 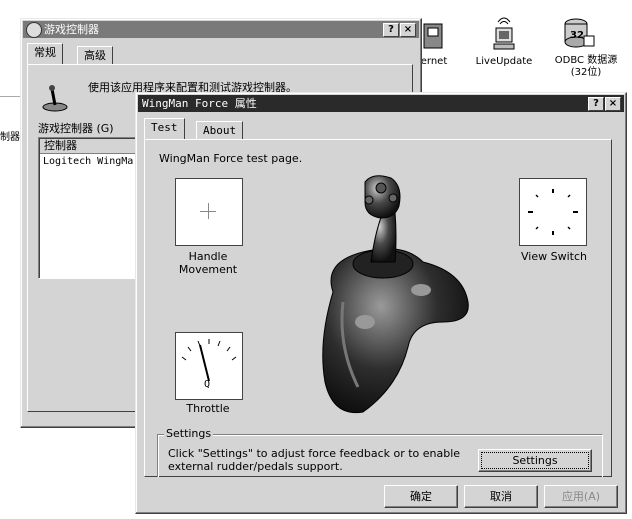 What do you see at coordinates (209, 366) in the screenshot?
I see `throttle-gauge: Q` at bounding box center [209, 366].